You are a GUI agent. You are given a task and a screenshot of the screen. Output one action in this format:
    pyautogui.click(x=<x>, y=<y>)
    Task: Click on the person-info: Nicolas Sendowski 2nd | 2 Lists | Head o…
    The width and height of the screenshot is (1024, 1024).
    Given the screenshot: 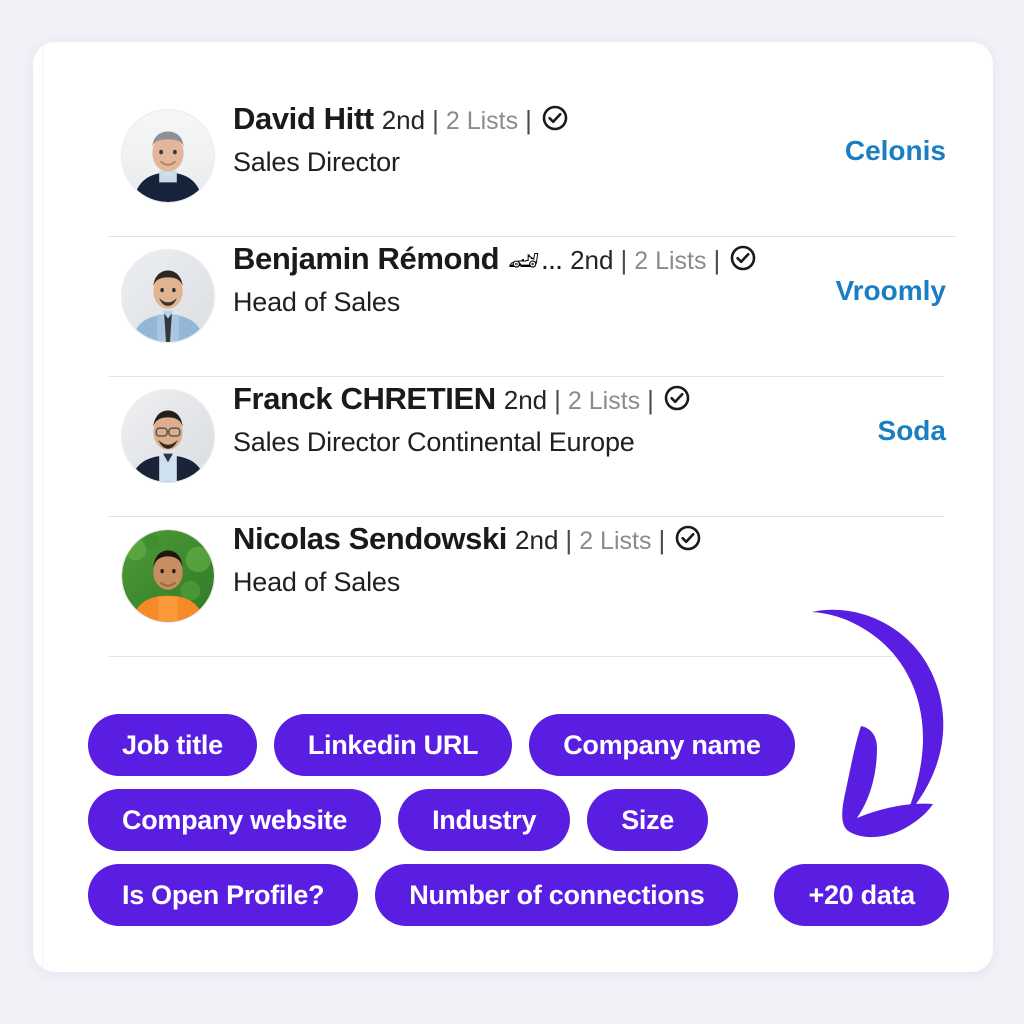 What is the action you would take?
    pyautogui.click(x=580, y=557)
    